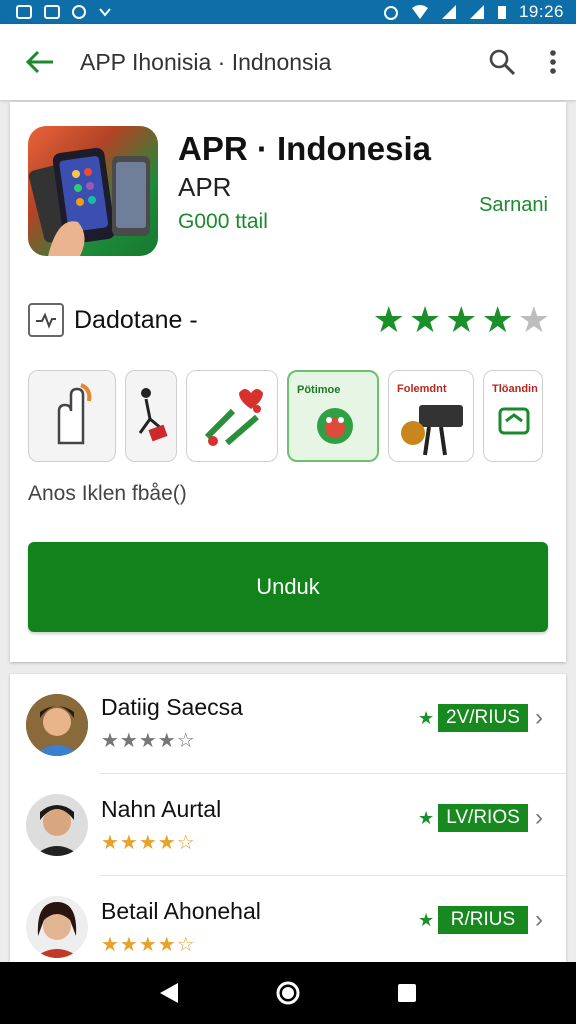  What do you see at coordinates (181, 911) in the screenshot?
I see `reviewer-name: Betail Ahonehal` at bounding box center [181, 911].